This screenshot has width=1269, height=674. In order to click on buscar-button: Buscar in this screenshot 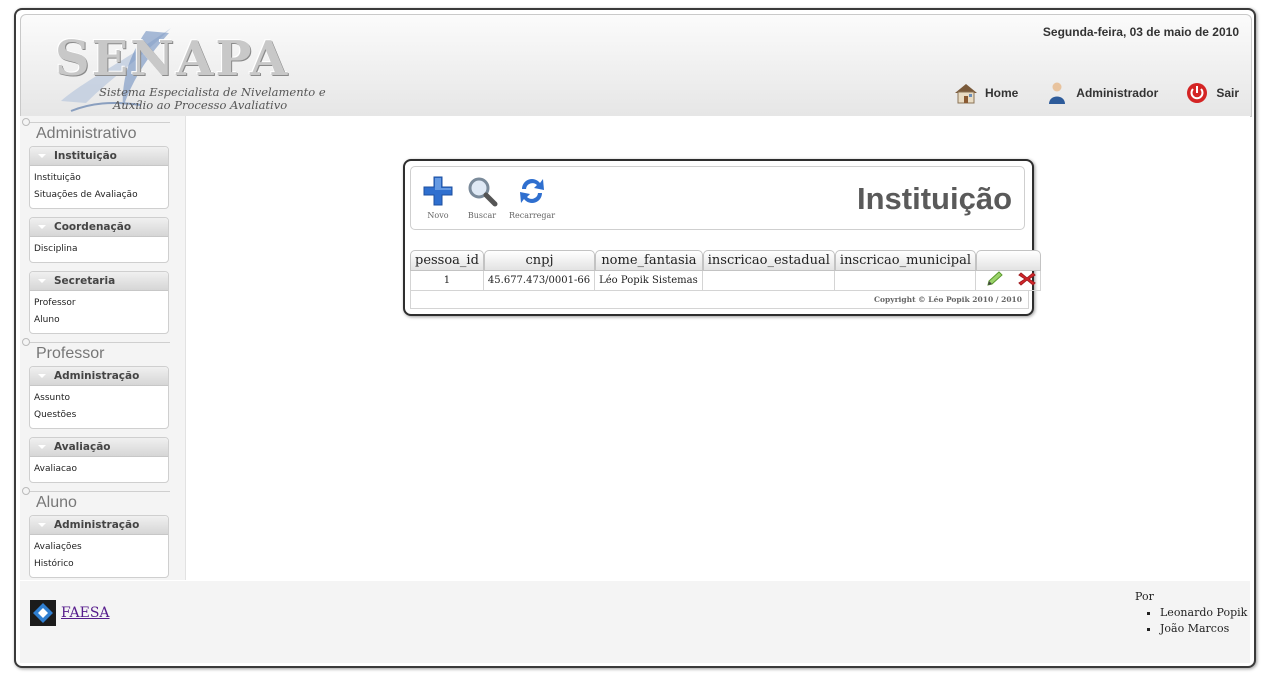, I will do `click(482, 197)`.